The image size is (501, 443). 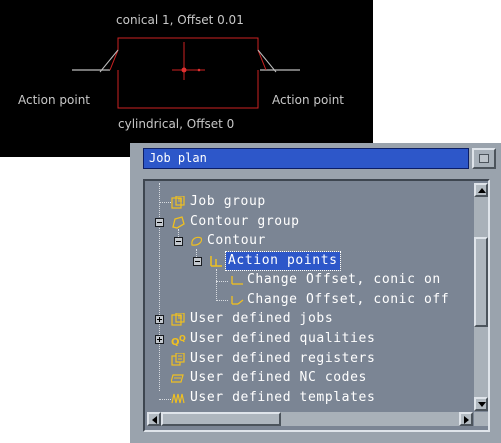 I want to click on cad-right-label: Action point, so click(x=308, y=100).